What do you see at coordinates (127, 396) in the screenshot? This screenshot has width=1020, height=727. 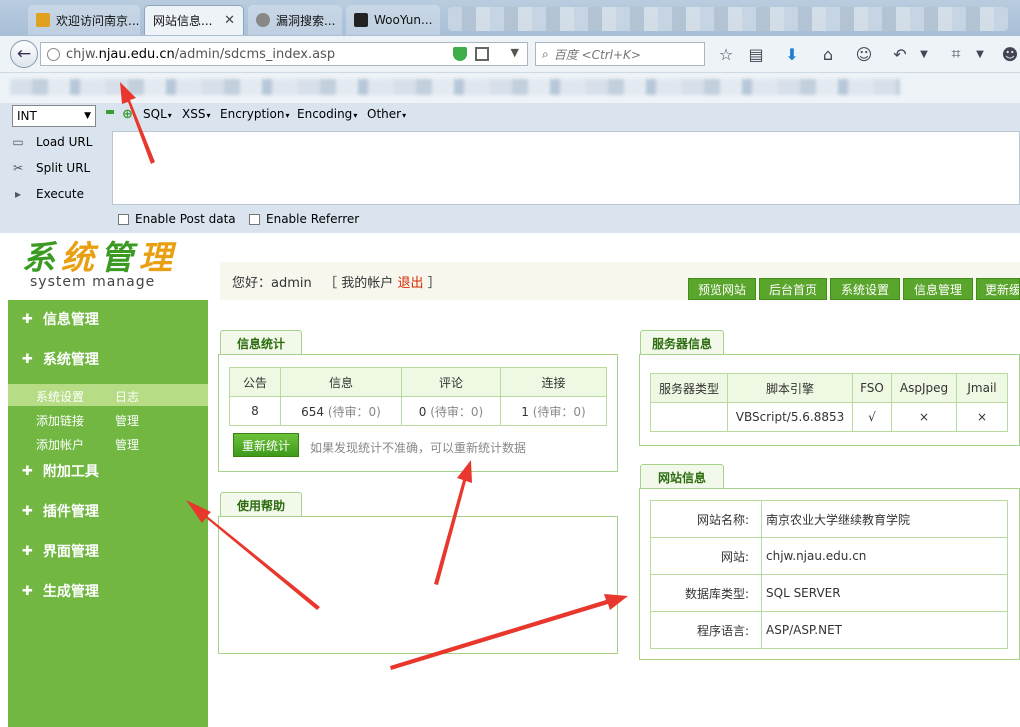 I see `sidebar-sub-log: 日志` at bounding box center [127, 396].